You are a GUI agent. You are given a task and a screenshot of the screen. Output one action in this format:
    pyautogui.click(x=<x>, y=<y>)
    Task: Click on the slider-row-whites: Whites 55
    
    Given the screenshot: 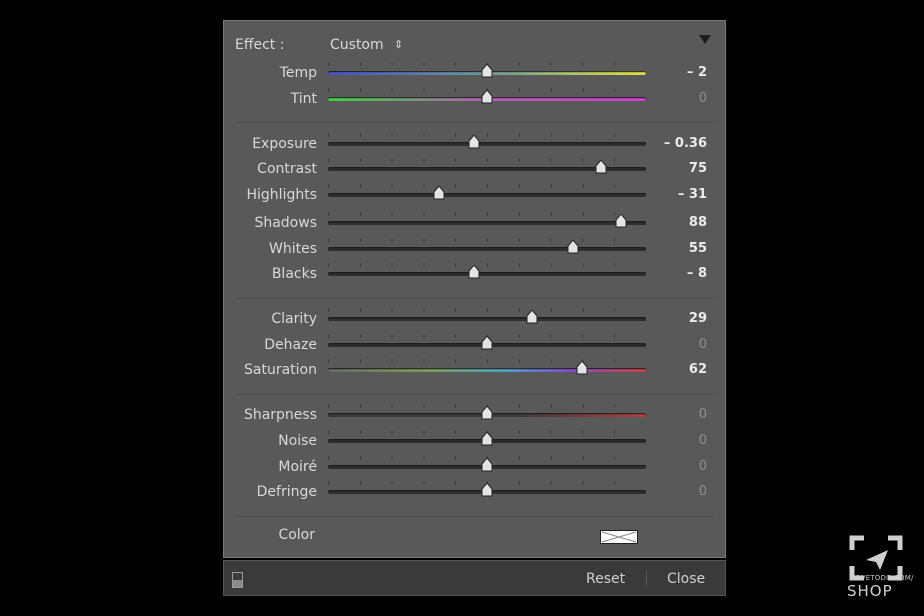 What is the action you would take?
    pyautogui.click(x=475, y=248)
    